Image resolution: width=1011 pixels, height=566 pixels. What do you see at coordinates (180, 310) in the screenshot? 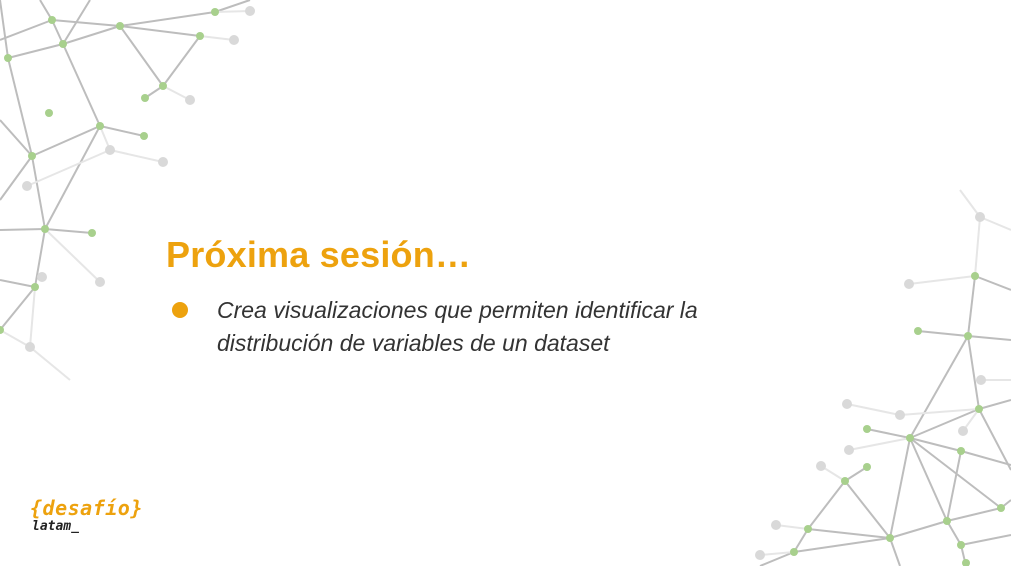
I see `bullet-dot-icon` at bounding box center [180, 310].